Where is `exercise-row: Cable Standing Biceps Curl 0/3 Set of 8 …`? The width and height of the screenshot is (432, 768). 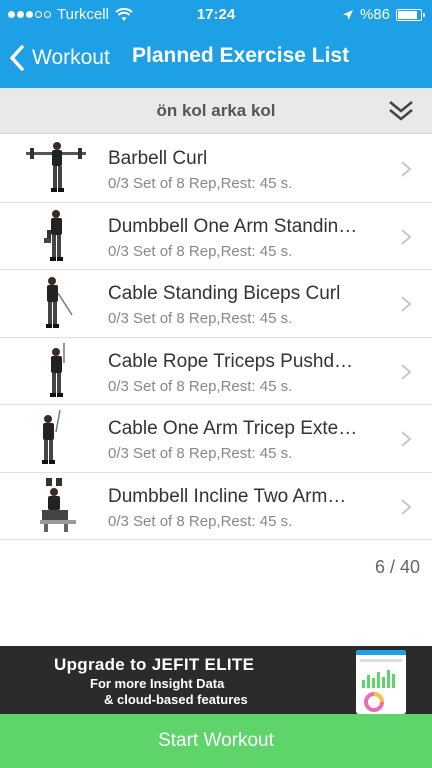 exercise-row: Cable Standing Biceps Curl 0/3 Set of 8 … is located at coordinates (216, 304).